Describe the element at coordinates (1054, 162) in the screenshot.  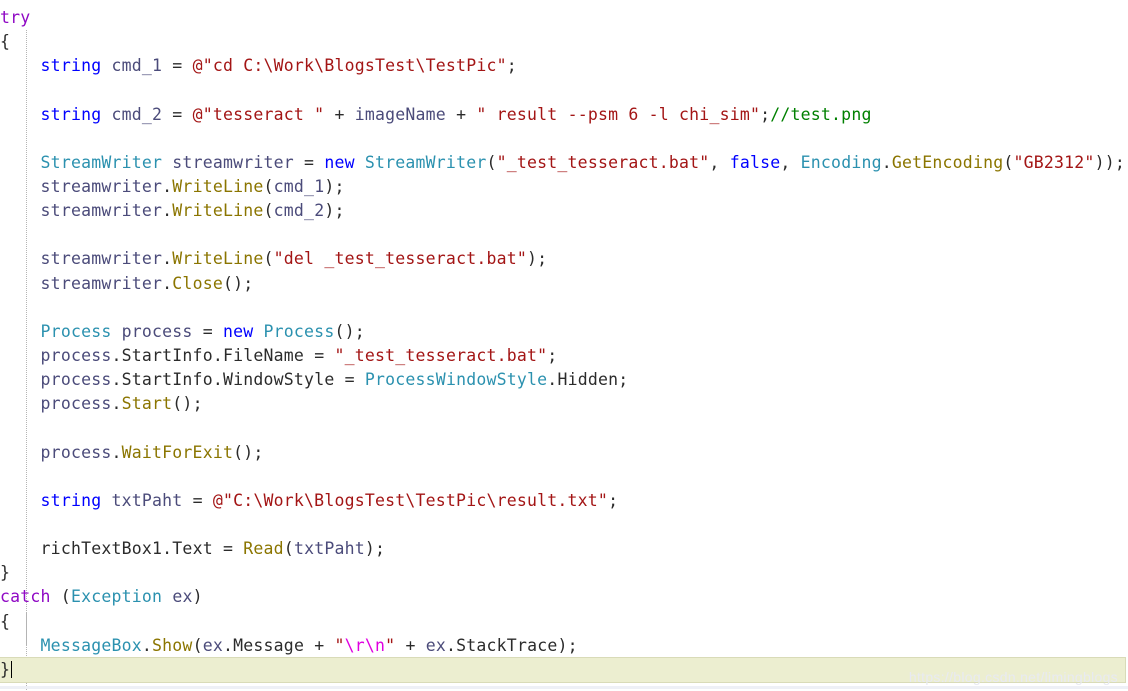
I see `code-token: "GB2312"` at that location.